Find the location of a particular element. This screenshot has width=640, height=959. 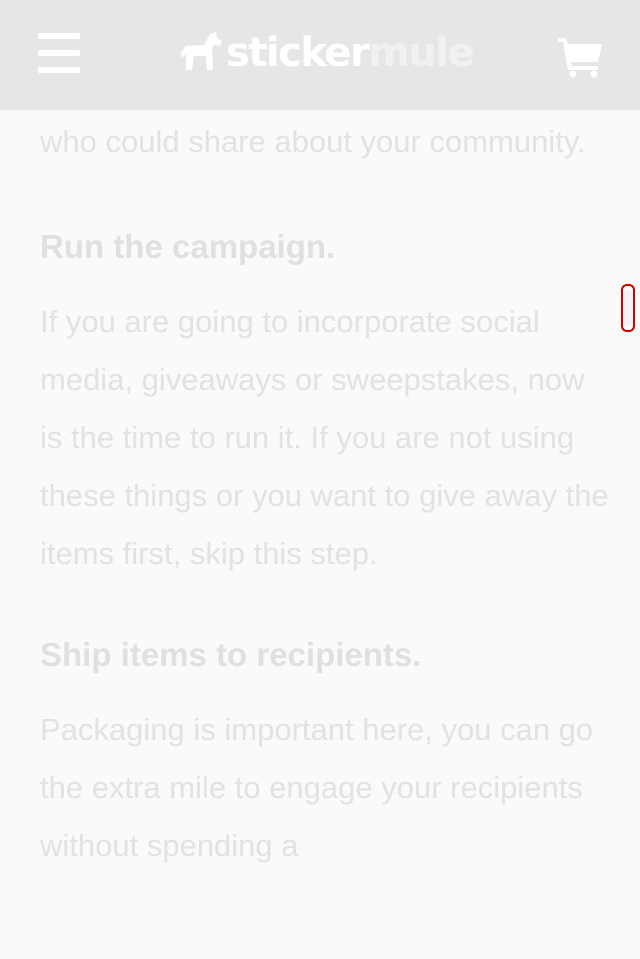

stickermule-logo: stickermule is located at coordinates (327, 53).